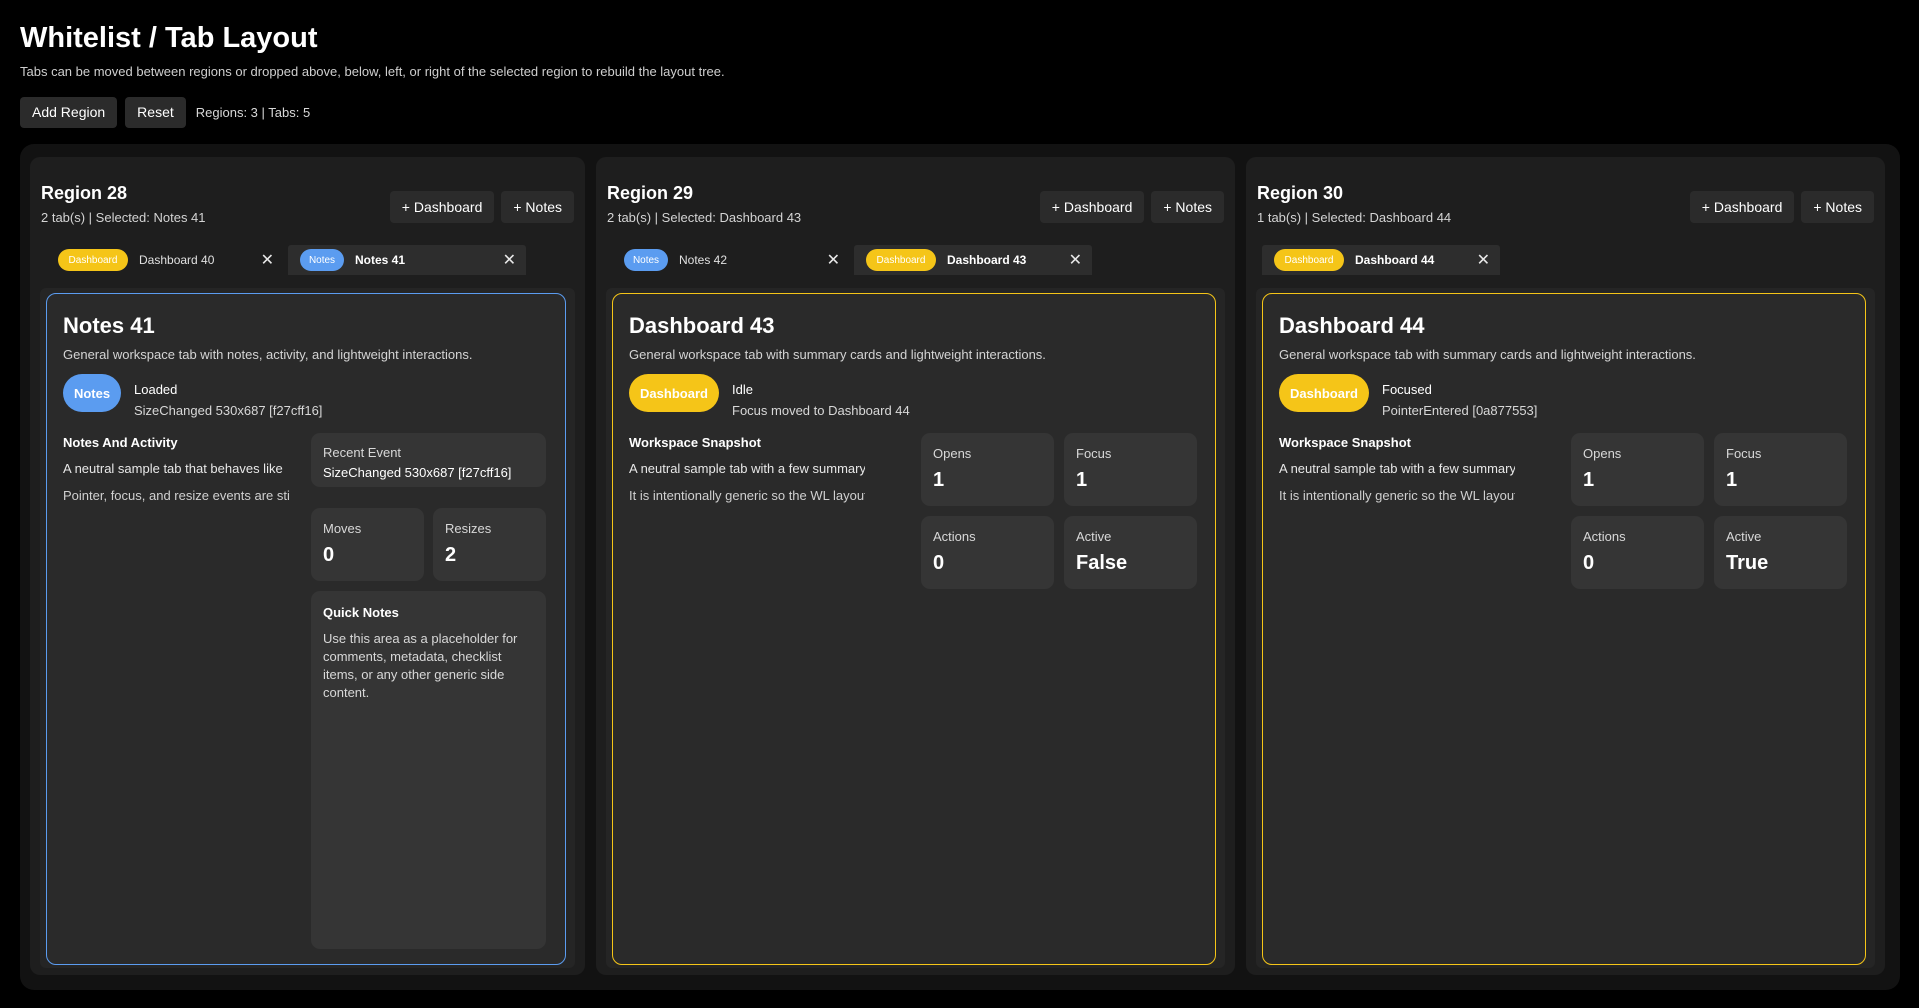  What do you see at coordinates (1381, 260) in the screenshot?
I see `tab-dashboard-44: Dashboard Dashboard 44 ✕` at bounding box center [1381, 260].